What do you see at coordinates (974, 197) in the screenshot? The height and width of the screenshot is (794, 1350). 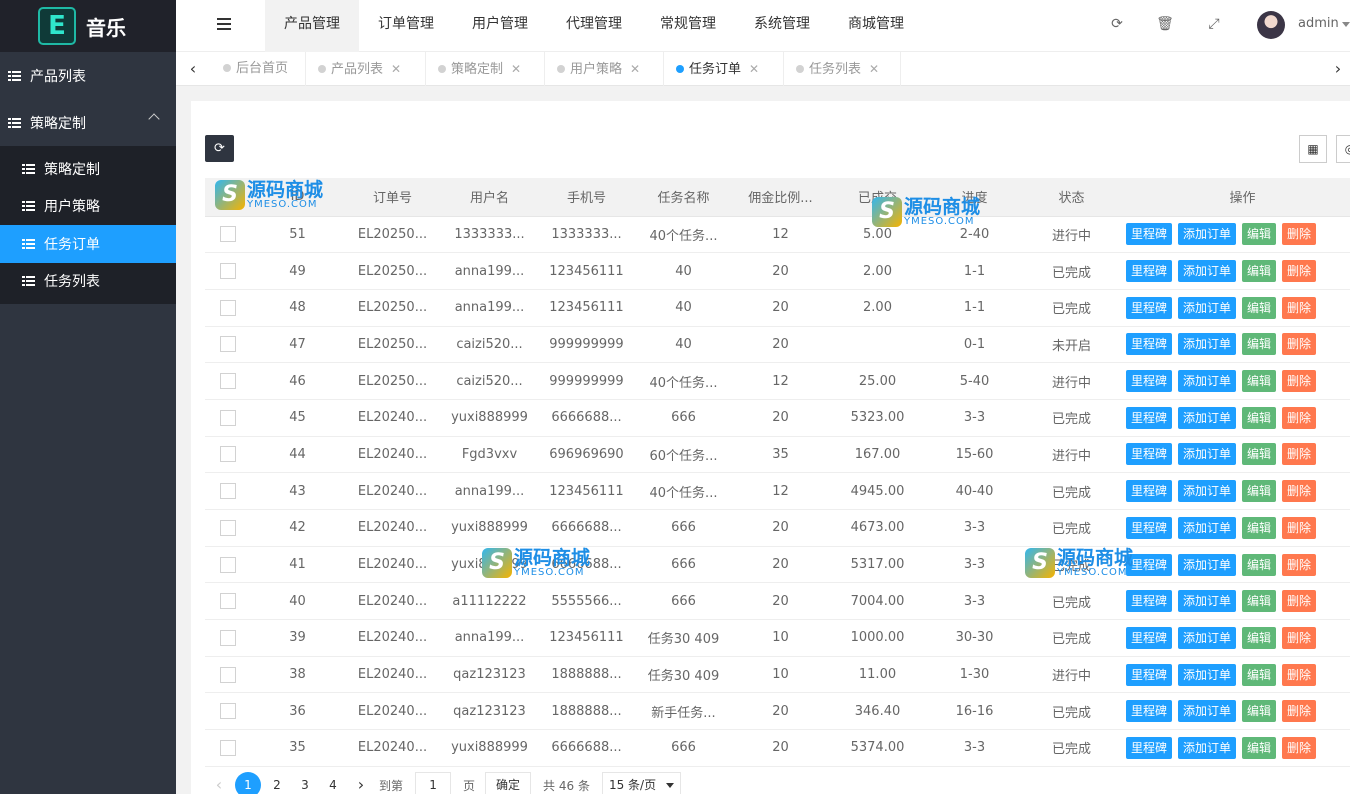 I see `column-header: 进度` at bounding box center [974, 197].